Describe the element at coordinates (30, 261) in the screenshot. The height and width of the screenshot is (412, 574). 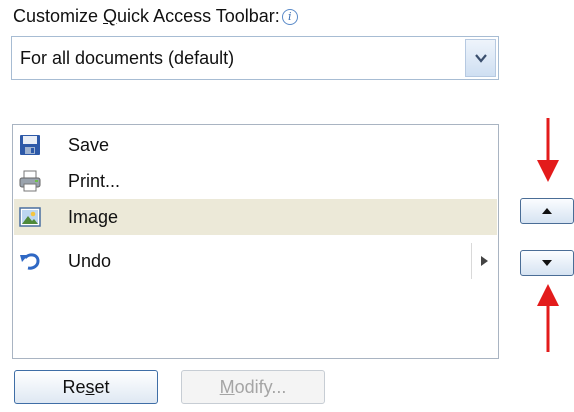
I see `undo-icon` at that location.